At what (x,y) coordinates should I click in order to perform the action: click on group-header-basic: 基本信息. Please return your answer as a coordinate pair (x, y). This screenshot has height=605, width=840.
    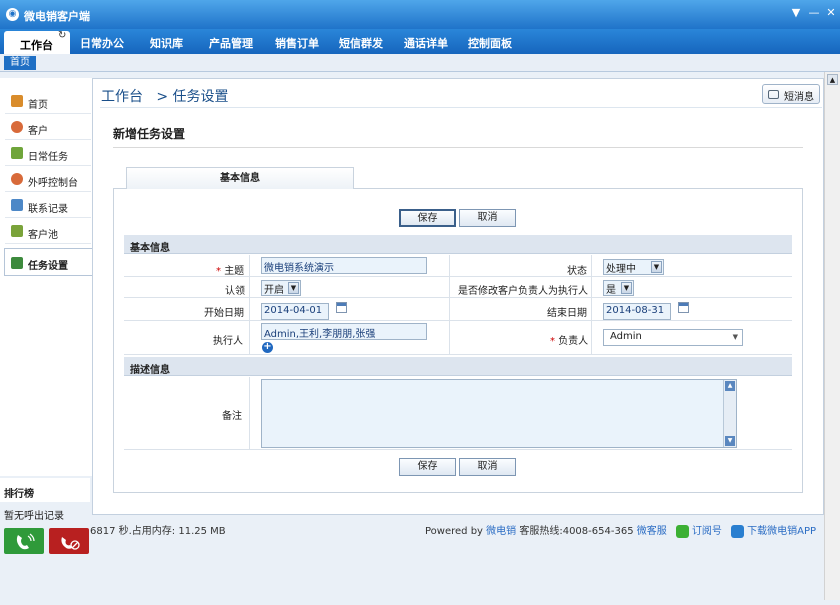
    Looking at the image, I should click on (458, 244).